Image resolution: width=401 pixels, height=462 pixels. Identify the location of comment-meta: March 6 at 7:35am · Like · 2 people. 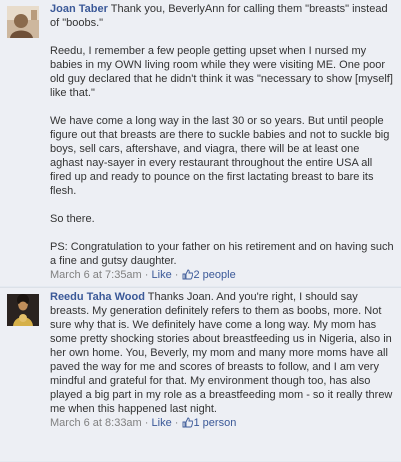
(222, 275).